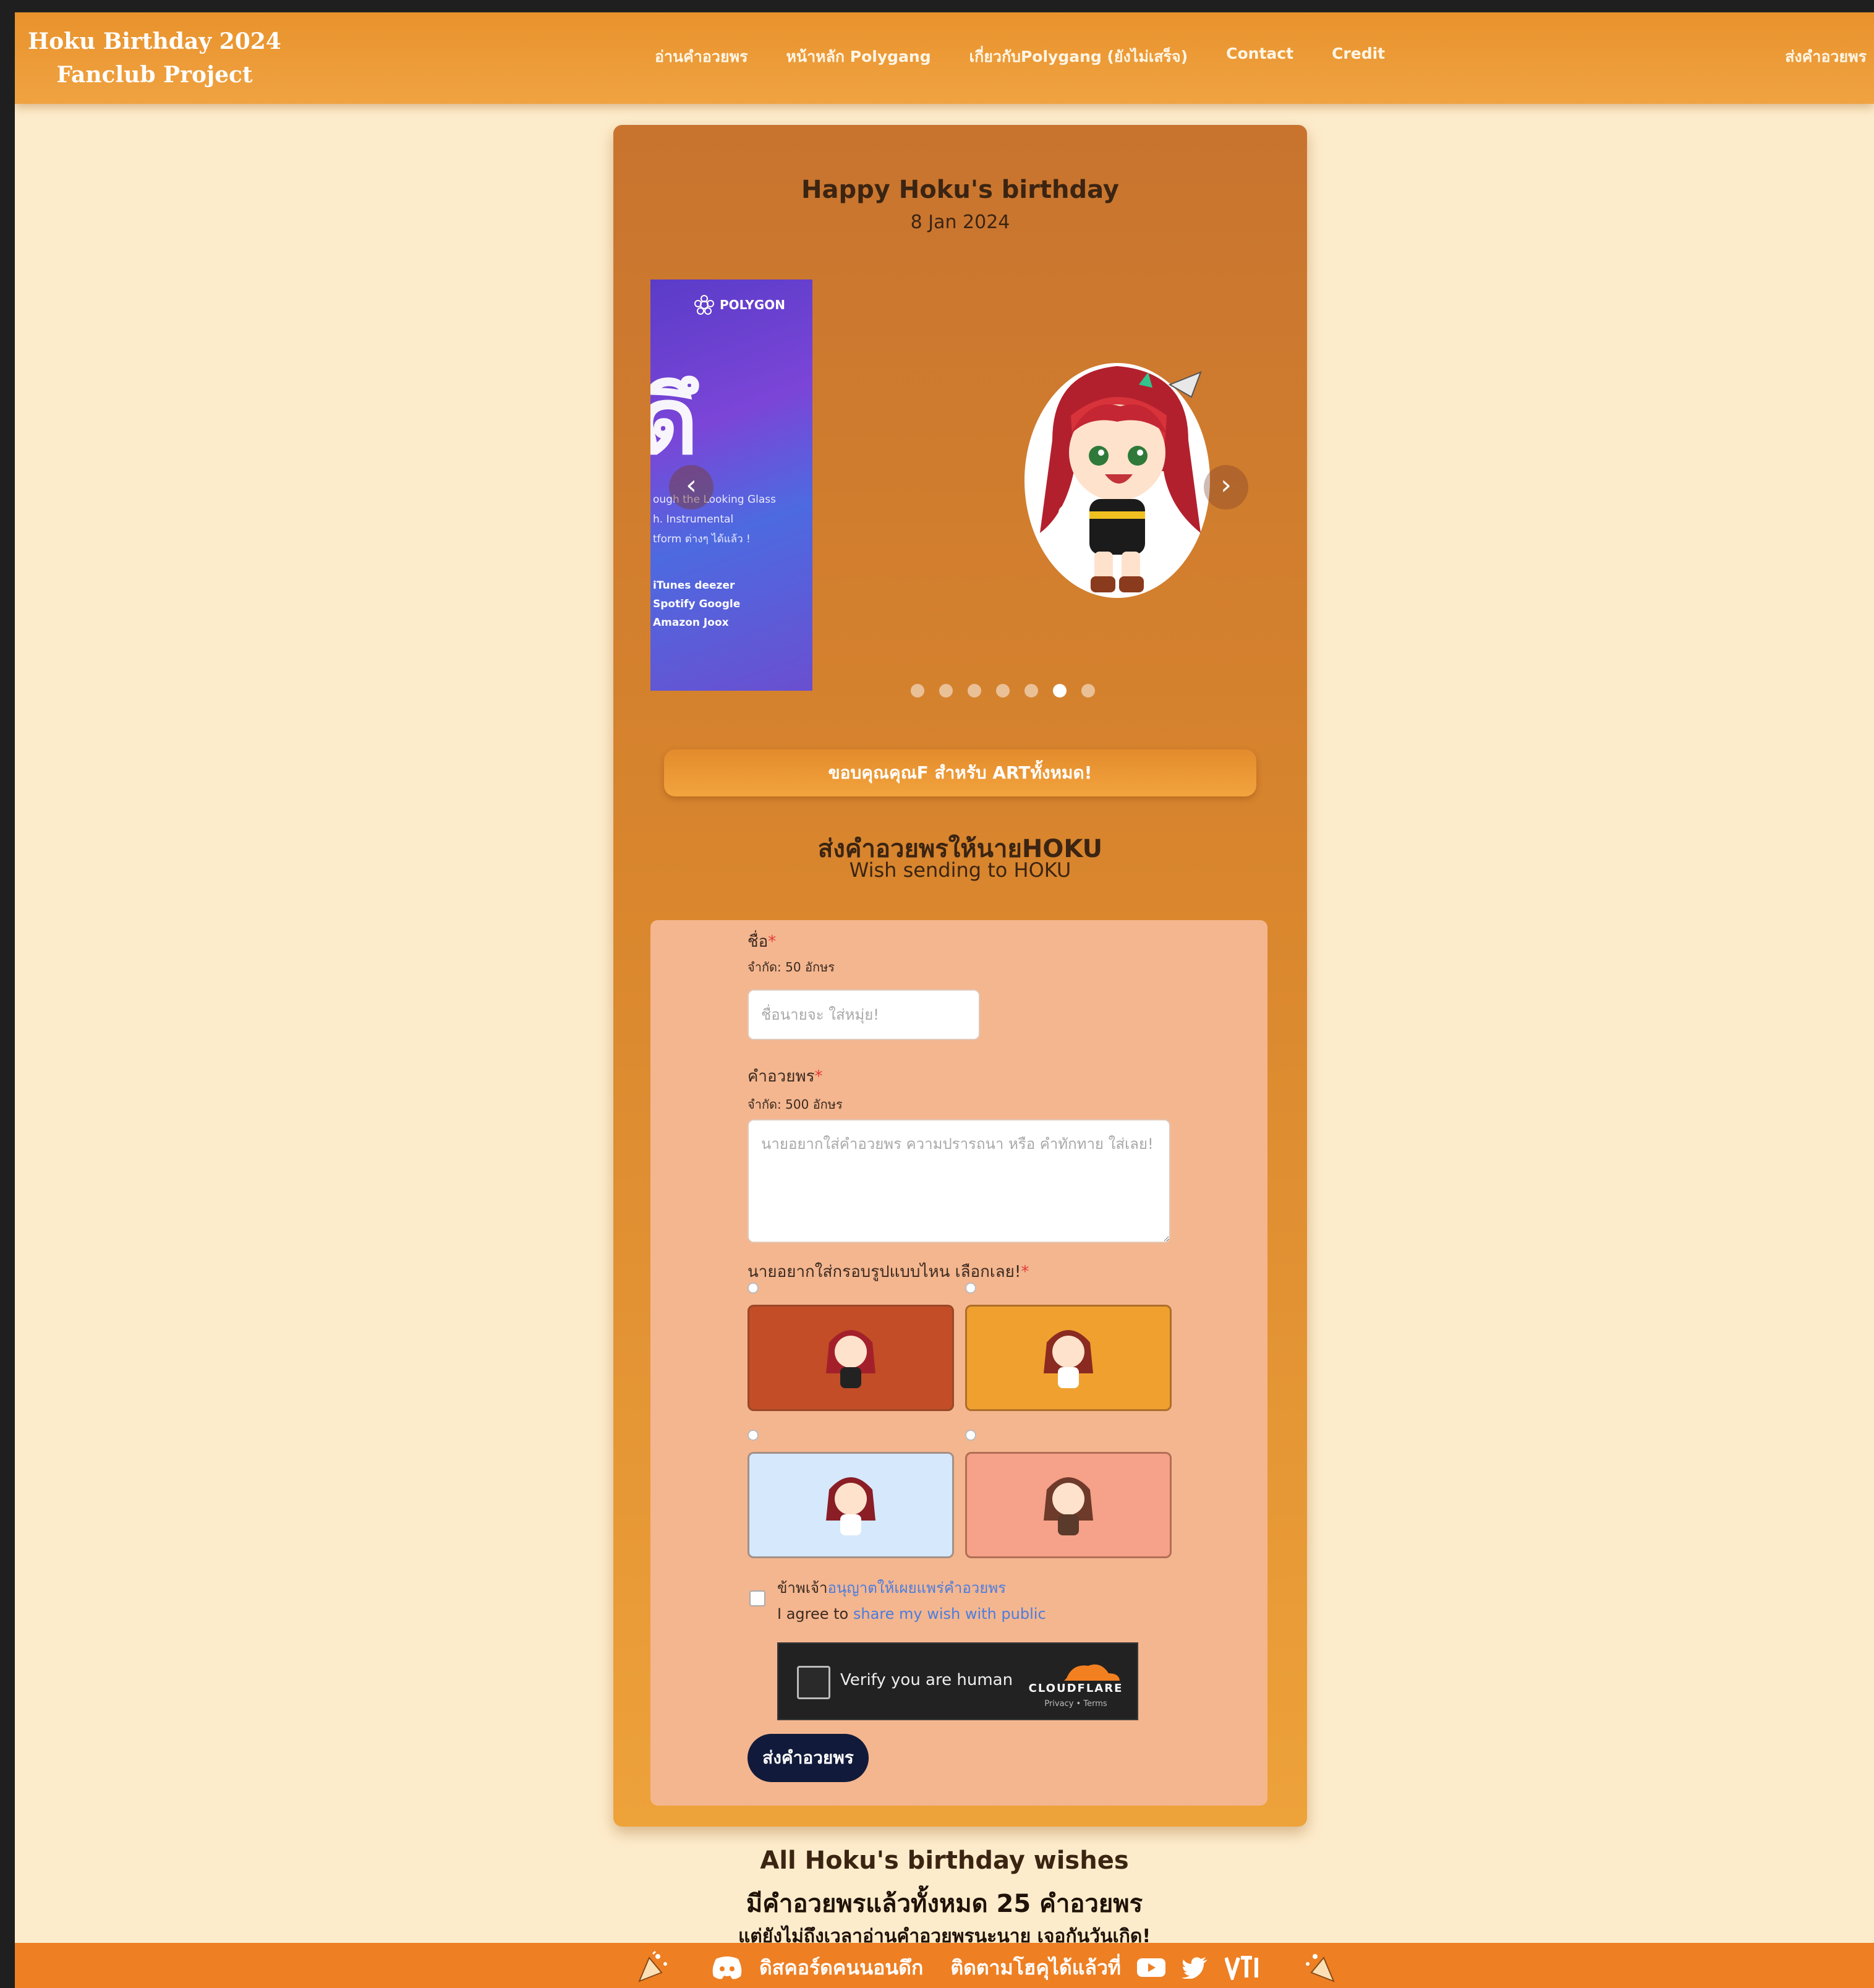 The width and height of the screenshot is (1874, 1988). I want to click on frame-label: นายอยากใส่กรอบรูปแบบไหน เลือกเลย!*, so click(888, 1271).